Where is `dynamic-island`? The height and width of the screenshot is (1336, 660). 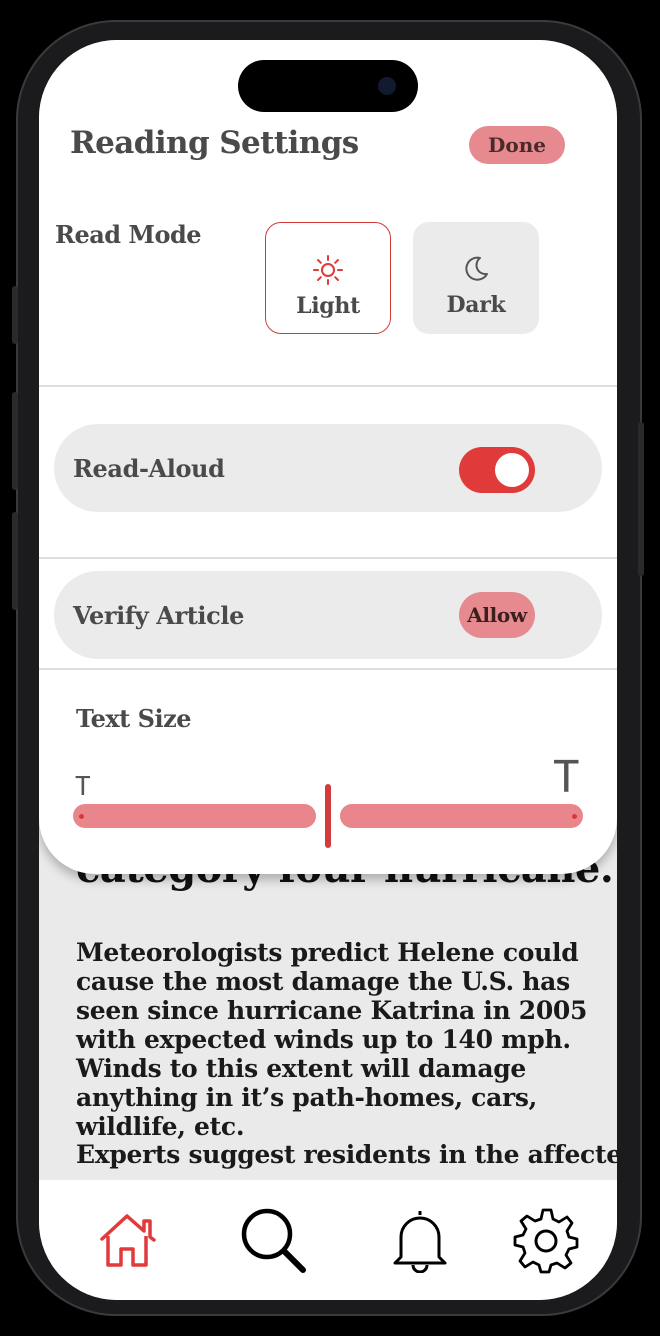 dynamic-island is located at coordinates (328, 86).